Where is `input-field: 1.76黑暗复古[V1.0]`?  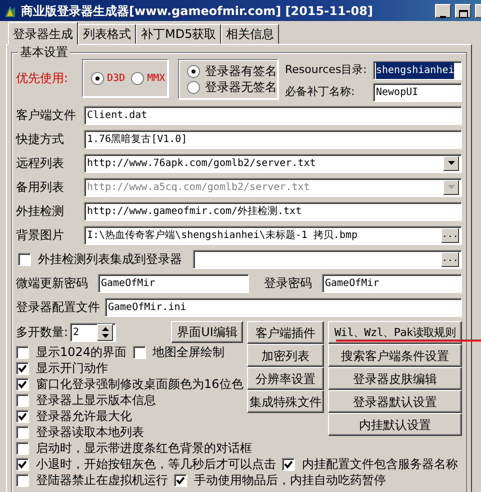
input-field: 1.76黑暗复古[V1.0] is located at coordinates (273, 139).